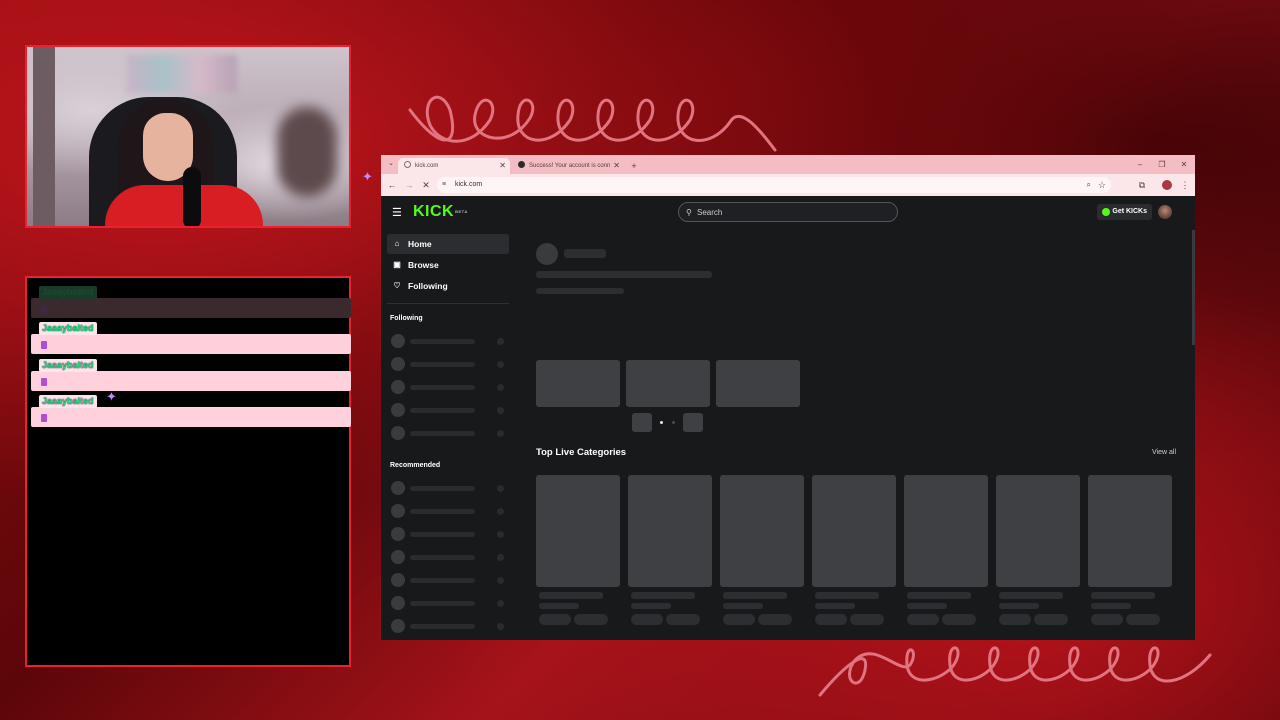 The width and height of the screenshot is (1280, 720). Describe the element at coordinates (446, 185) in the screenshot. I see `site-info-icon: ≡` at that location.